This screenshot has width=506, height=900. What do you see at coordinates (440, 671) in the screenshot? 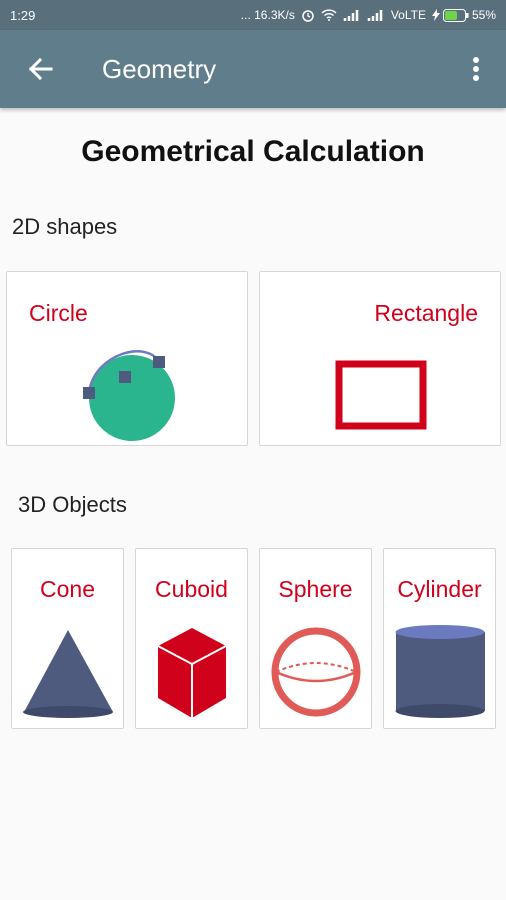
I see `cylinder-icon` at bounding box center [440, 671].